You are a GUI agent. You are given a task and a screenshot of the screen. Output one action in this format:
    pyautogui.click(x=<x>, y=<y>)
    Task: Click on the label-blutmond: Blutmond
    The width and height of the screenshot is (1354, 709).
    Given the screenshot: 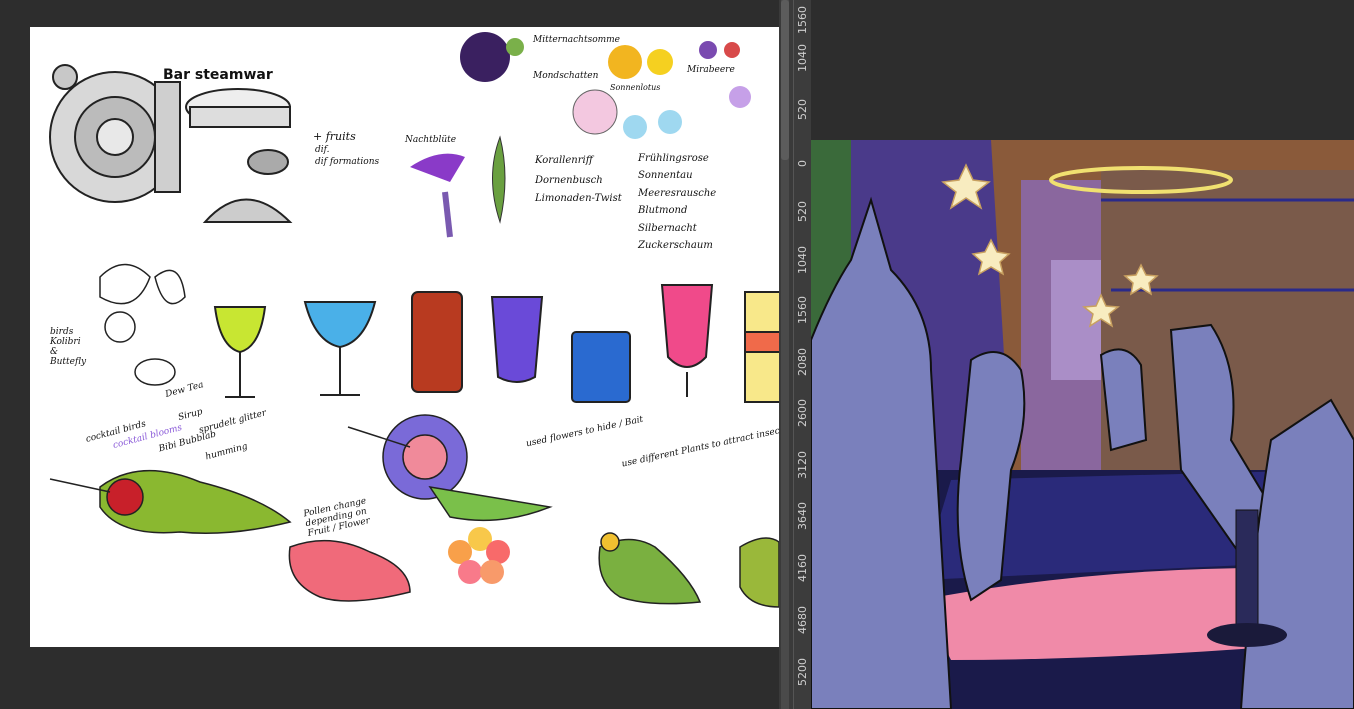 What is the action you would take?
    pyautogui.click(x=663, y=210)
    